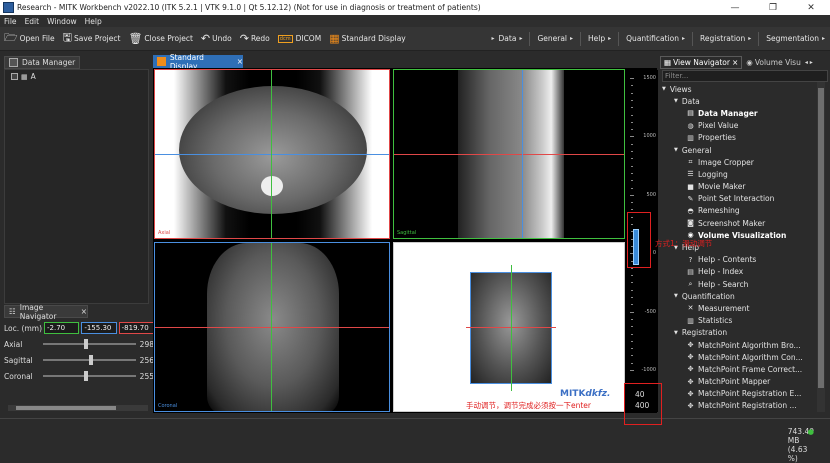  What do you see at coordinates (732, 223) in the screenshot?
I see `tree-item-label: Screenshot Maker` at bounding box center [732, 223].